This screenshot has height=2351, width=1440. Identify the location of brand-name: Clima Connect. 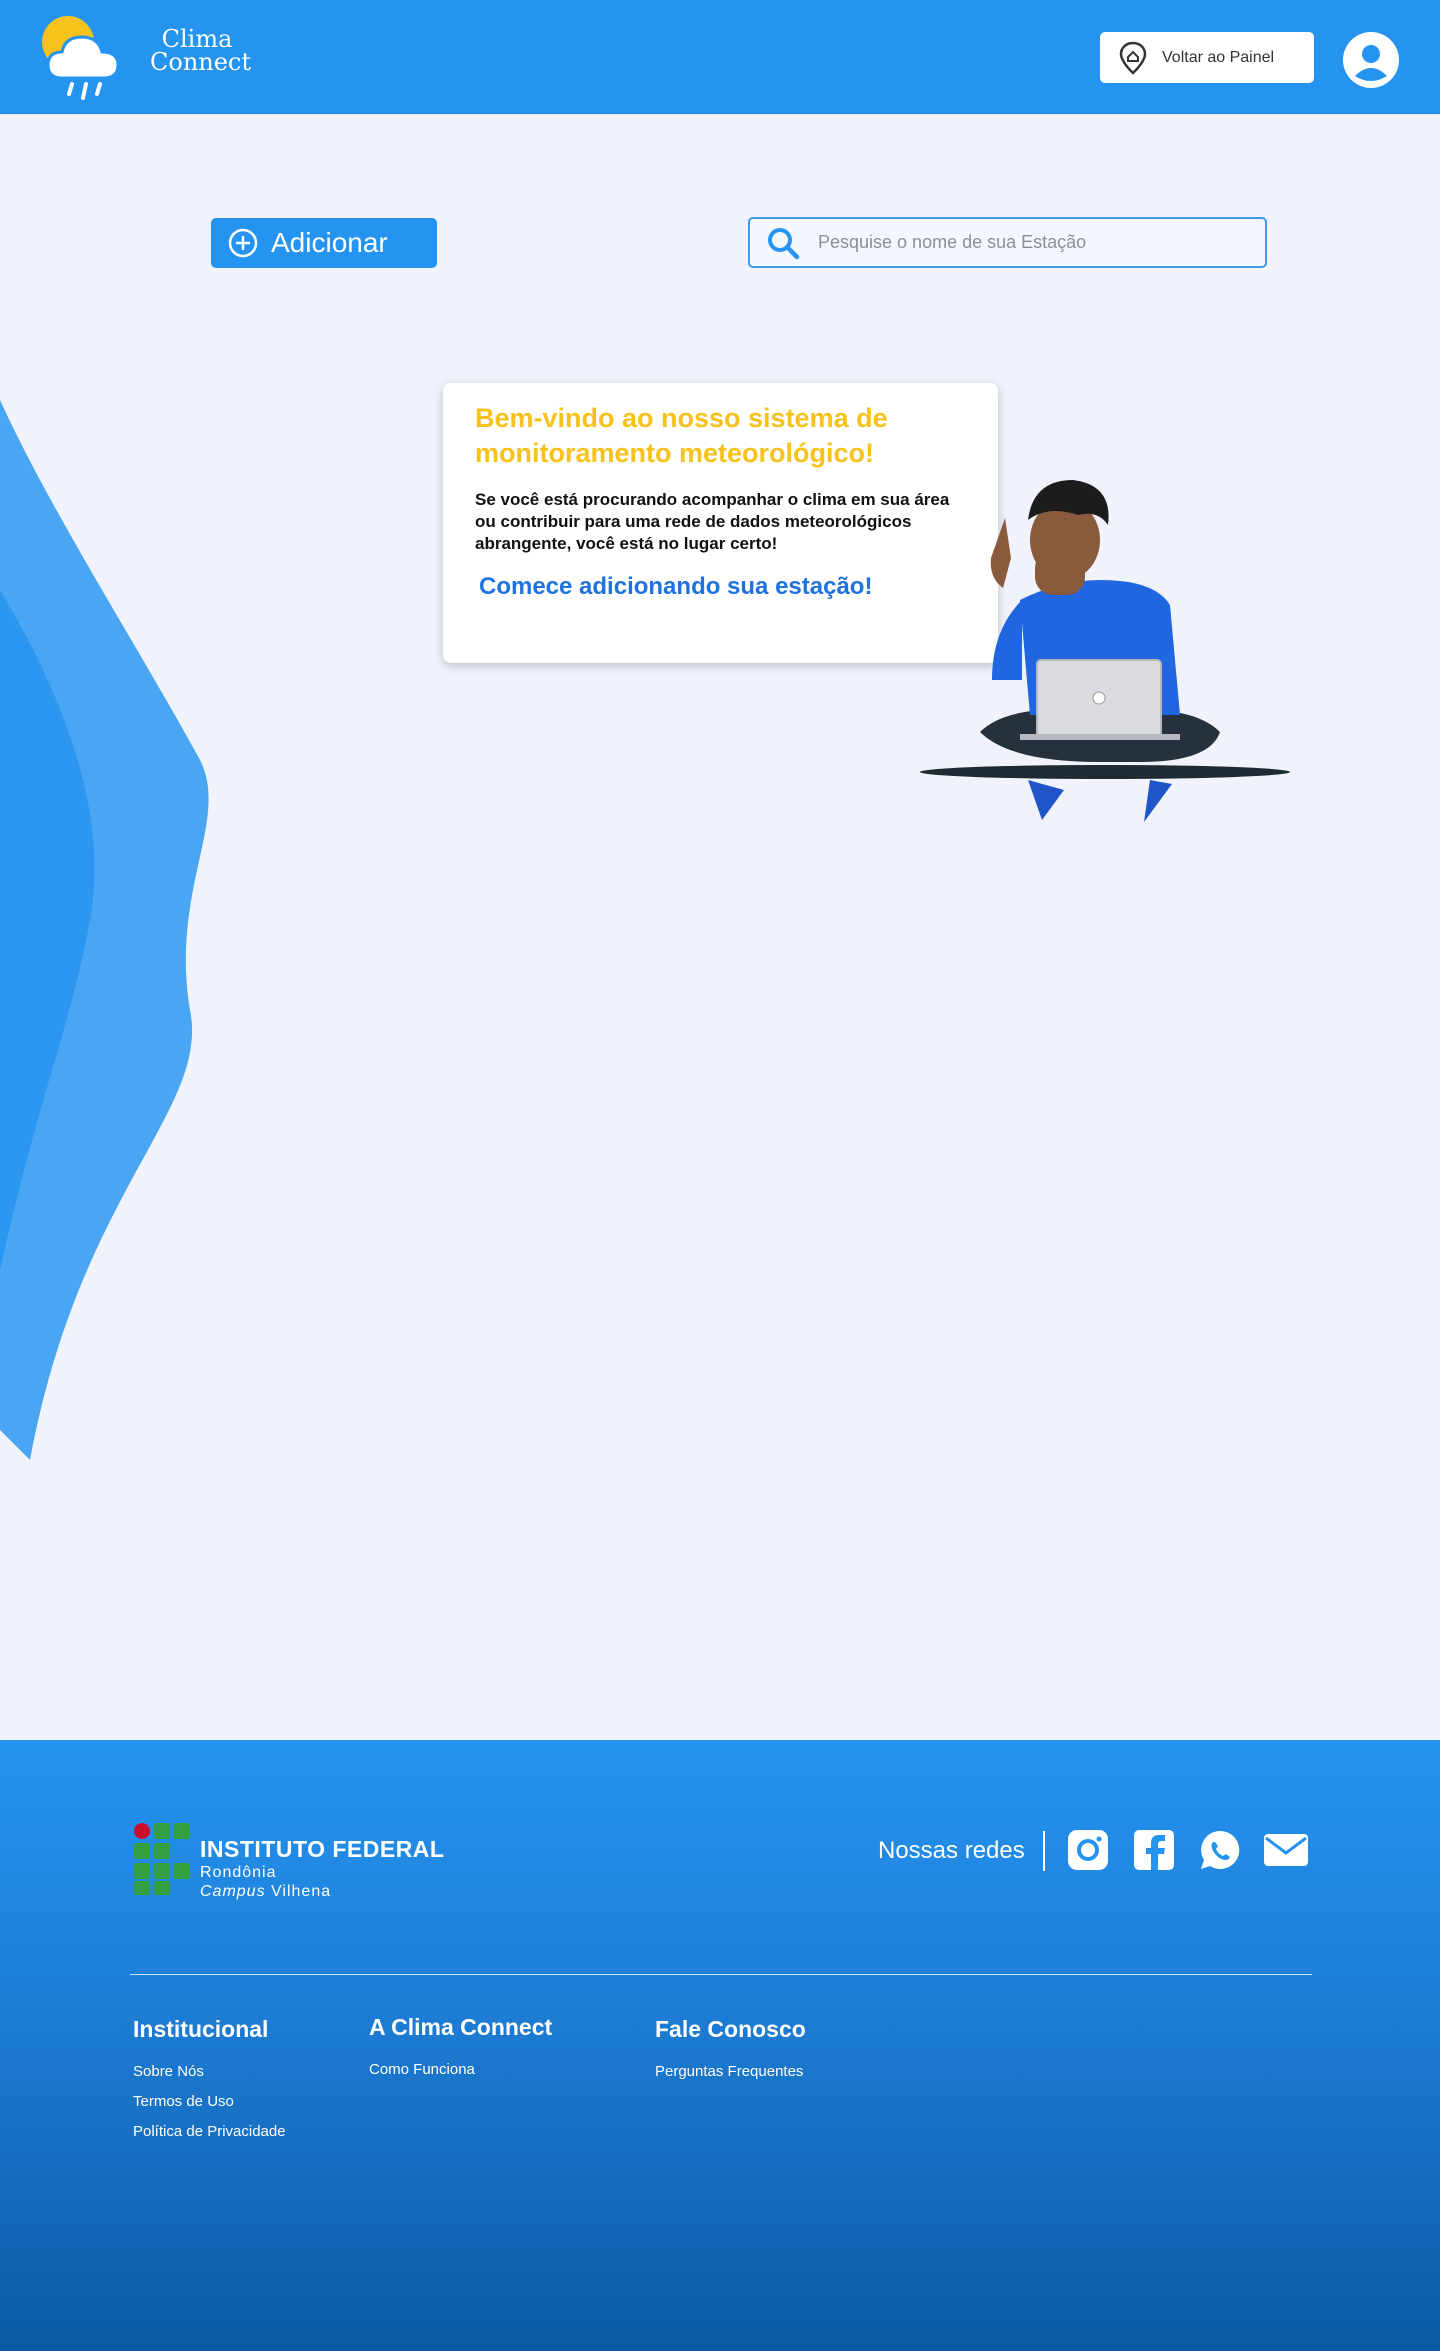
(201, 51).